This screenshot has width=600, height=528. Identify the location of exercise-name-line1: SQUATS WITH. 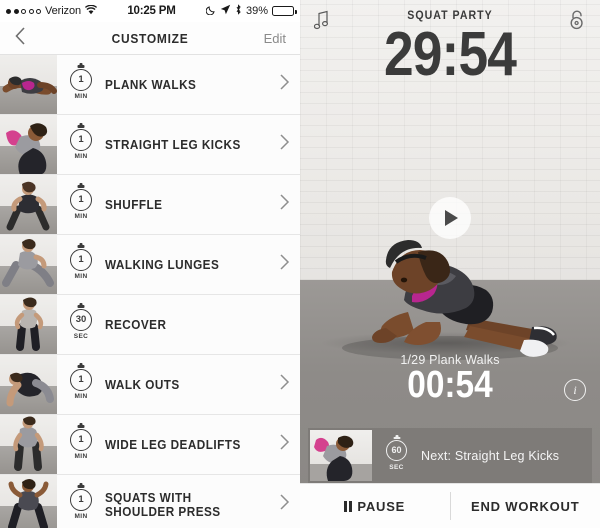
(148, 497).